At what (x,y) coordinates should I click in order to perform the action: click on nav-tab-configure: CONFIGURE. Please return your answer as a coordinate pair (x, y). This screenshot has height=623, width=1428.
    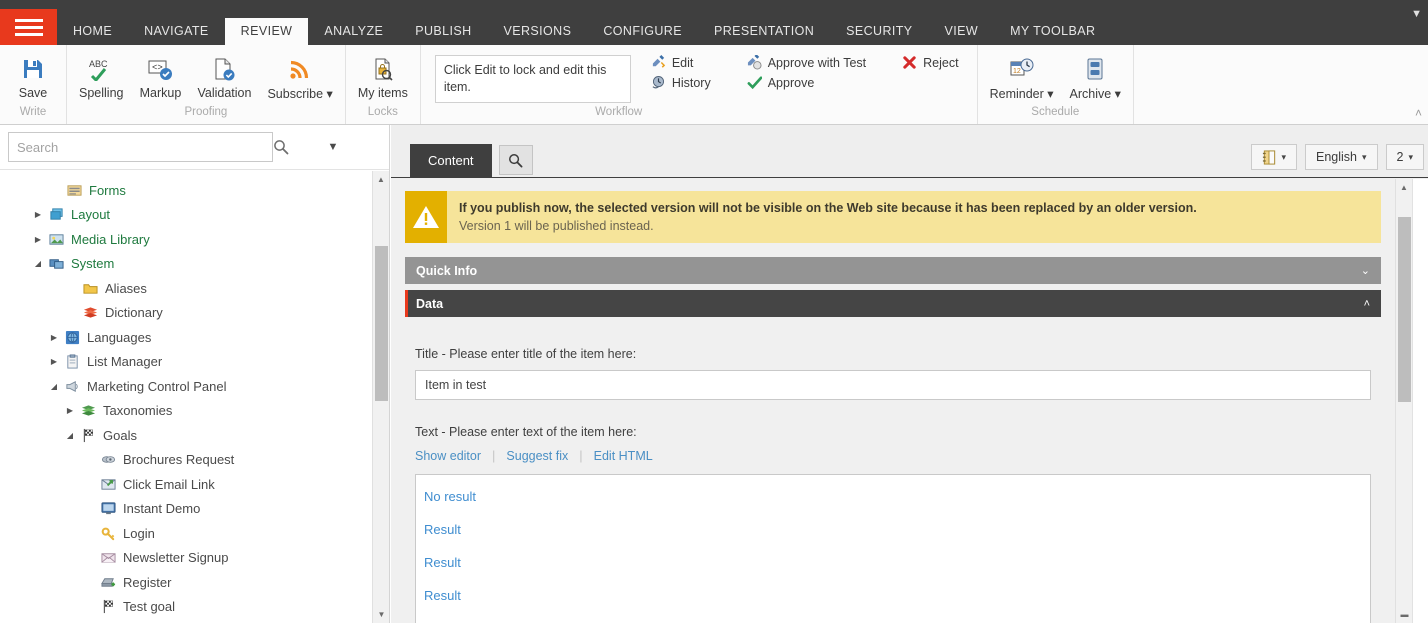
    Looking at the image, I should click on (642, 31).